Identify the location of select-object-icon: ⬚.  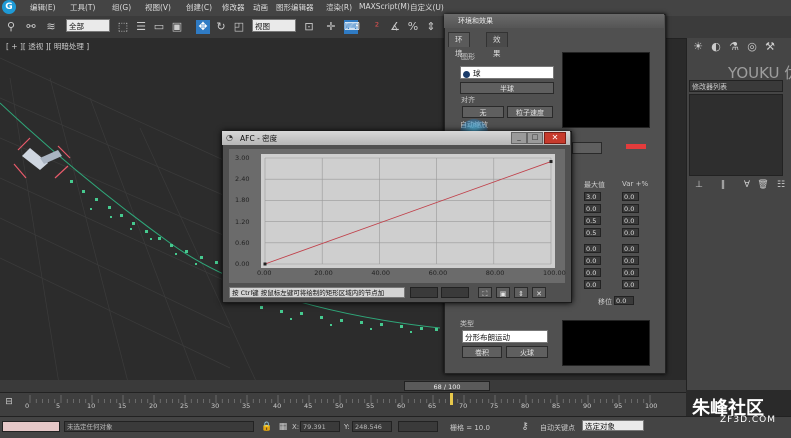
(123, 27).